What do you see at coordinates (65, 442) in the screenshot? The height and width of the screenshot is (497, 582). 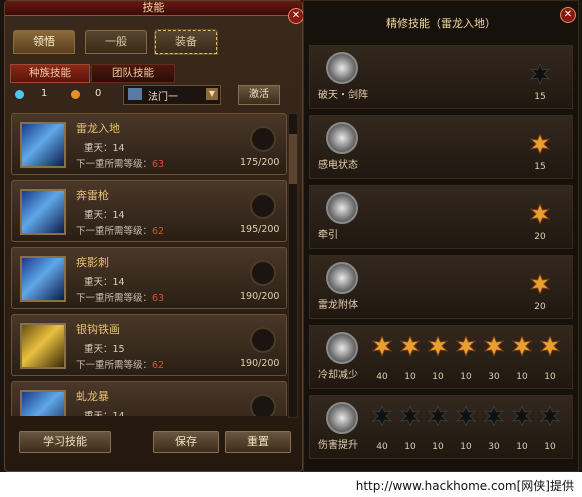 I see `learn-skill-button: 学习技能` at bounding box center [65, 442].